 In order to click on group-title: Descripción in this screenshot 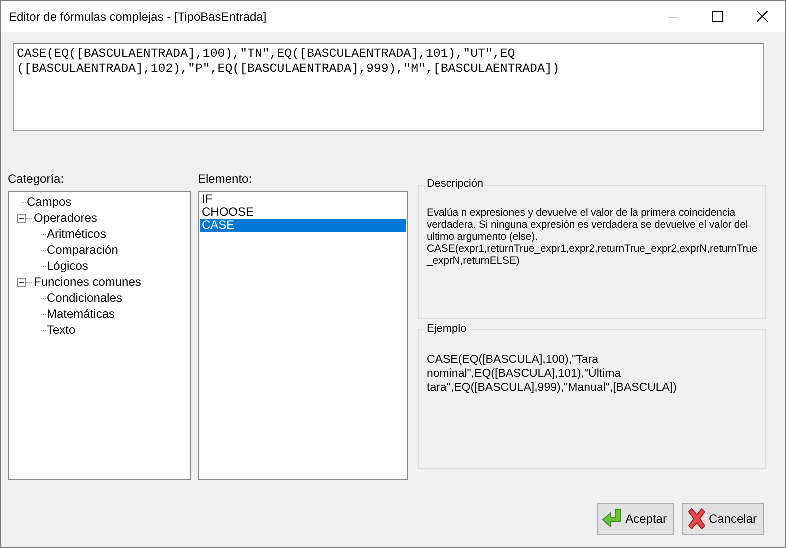, I will do `click(455, 184)`.